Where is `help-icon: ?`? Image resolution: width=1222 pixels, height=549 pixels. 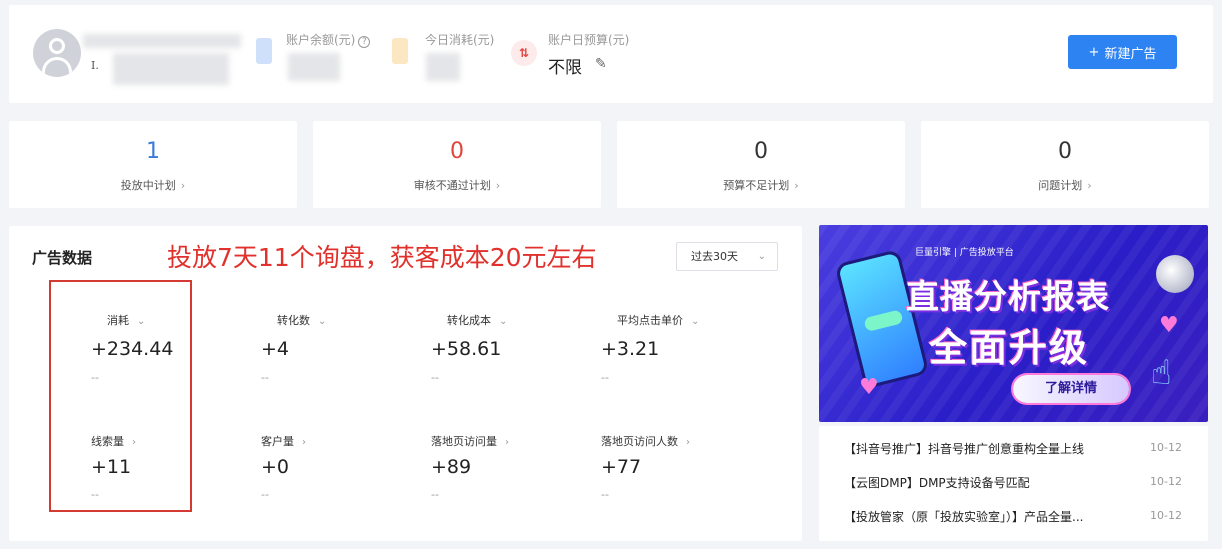
help-icon: ? is located at coordinates (364, 42).